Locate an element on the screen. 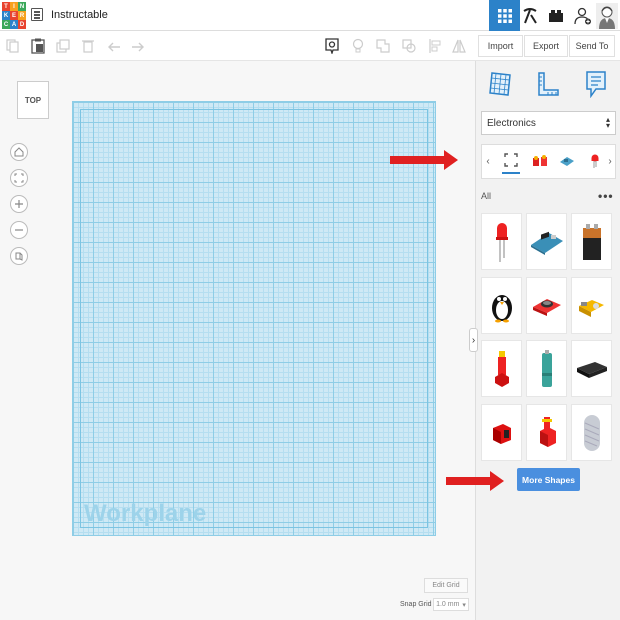 The width and height of the screenshot is (620, 620). chevron-left-icon: ‹ is located at coordinates (488, 161).